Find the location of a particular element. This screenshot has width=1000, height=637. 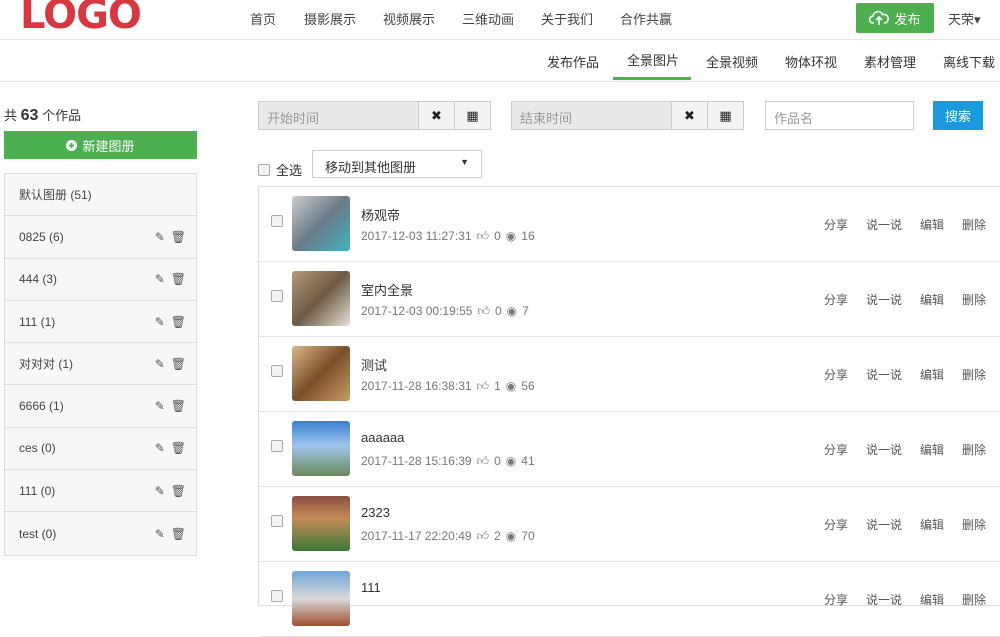

nav-photography: 摄影展示 is located at coordinates (330, 18).